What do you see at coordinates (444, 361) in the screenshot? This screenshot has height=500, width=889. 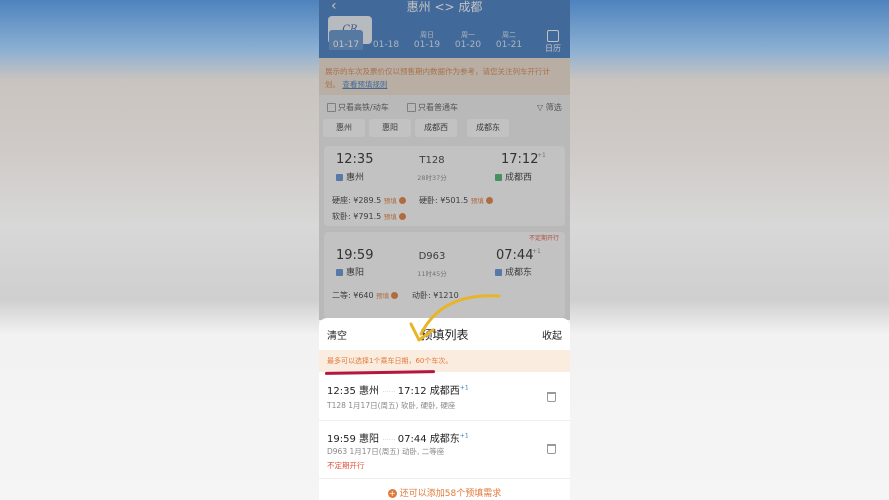 I see `limit-hint: 最多可以选择1个乘车日期，60个车次。` at bounding box center [444, 361].